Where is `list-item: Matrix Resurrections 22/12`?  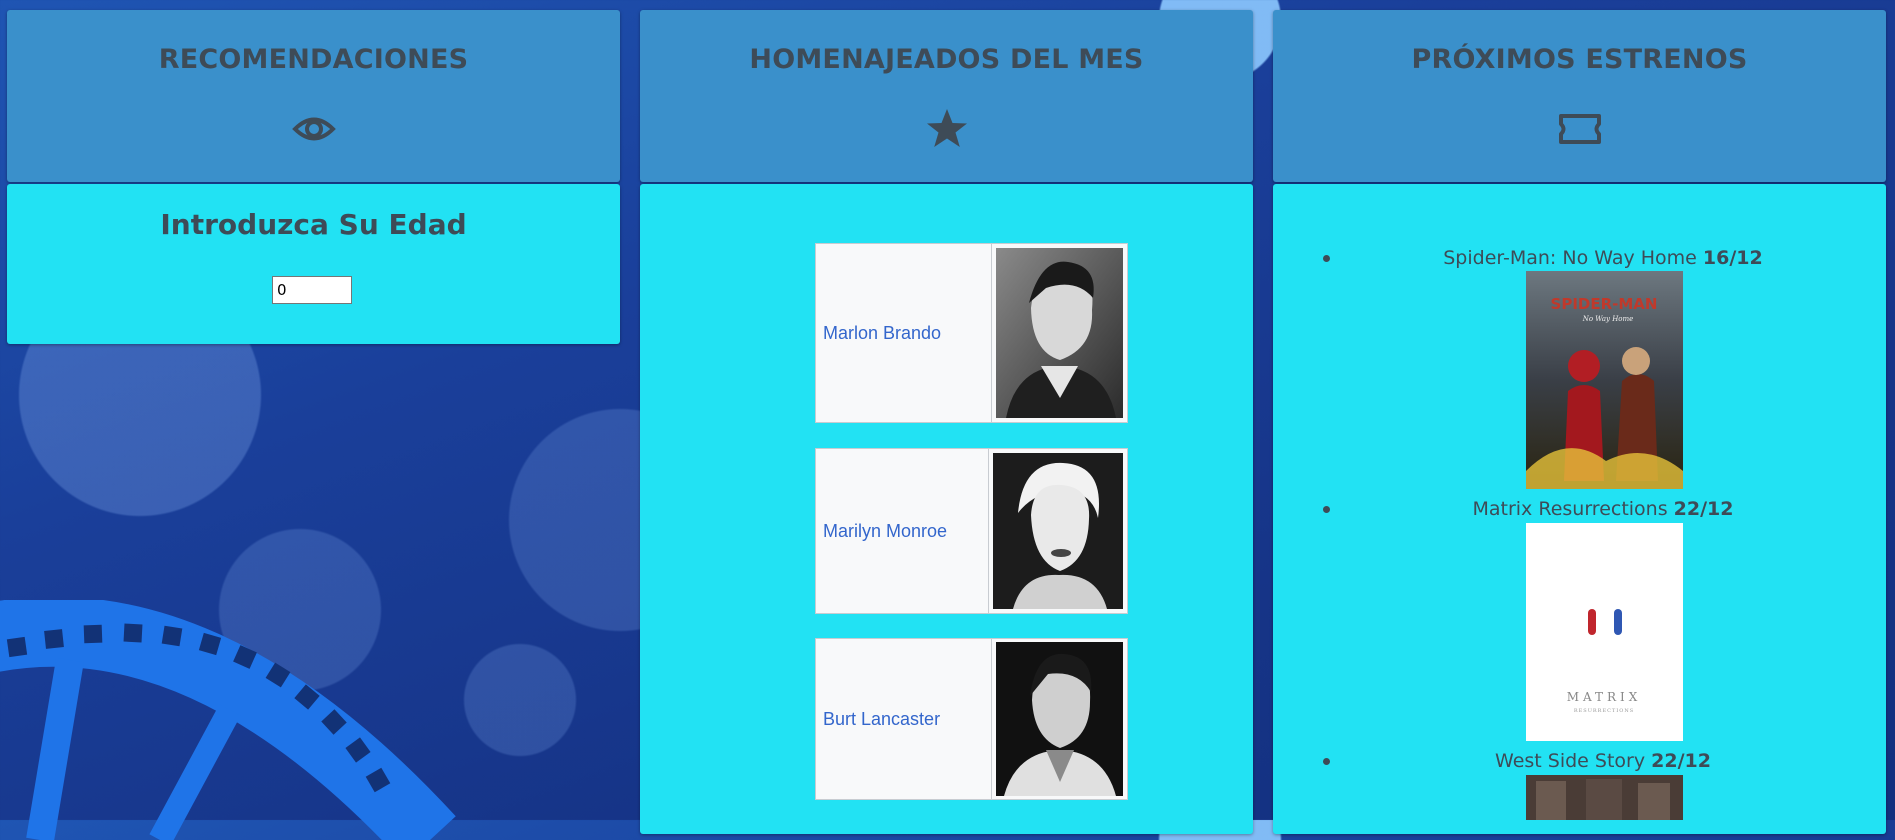 list-item: Matrix Resurrections 22/12 is located at coordinates (1603, 509).